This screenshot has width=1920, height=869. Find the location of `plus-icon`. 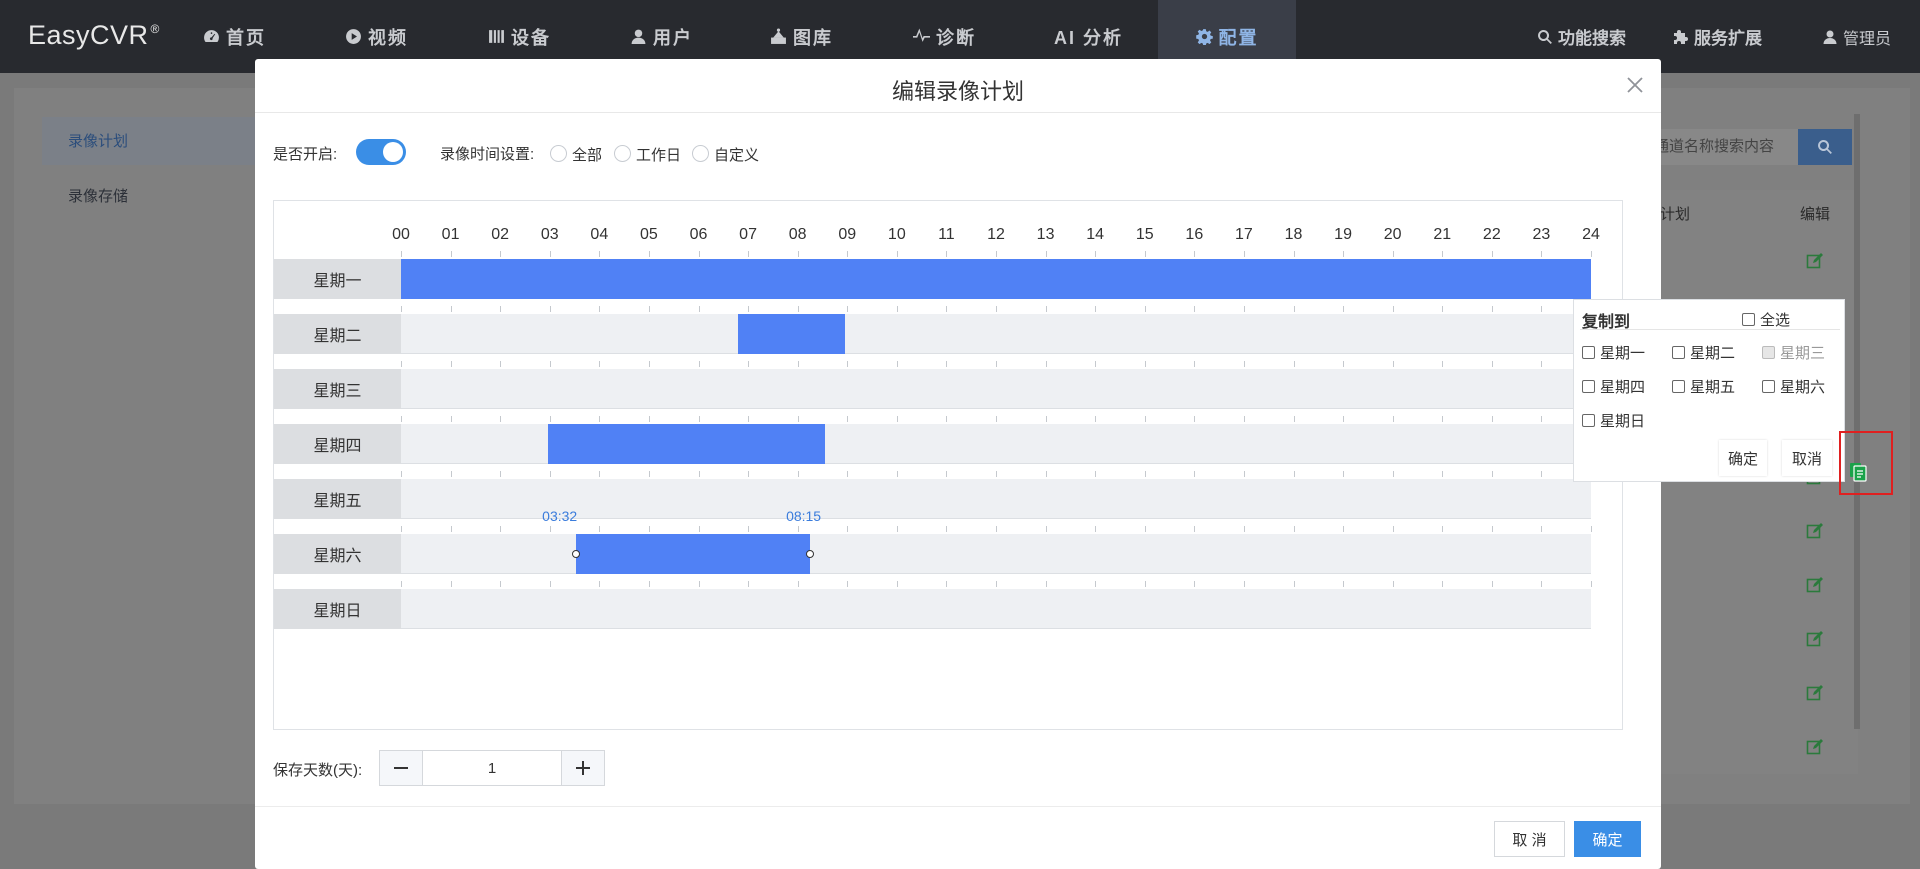

plus-icon is located at coordinates (583, 768).